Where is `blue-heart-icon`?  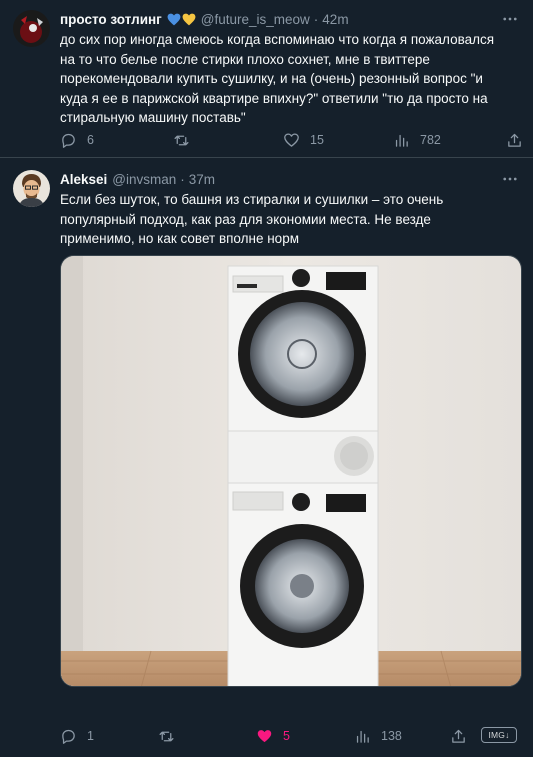 blue-heart-icon is located at coordinates (174, 19).